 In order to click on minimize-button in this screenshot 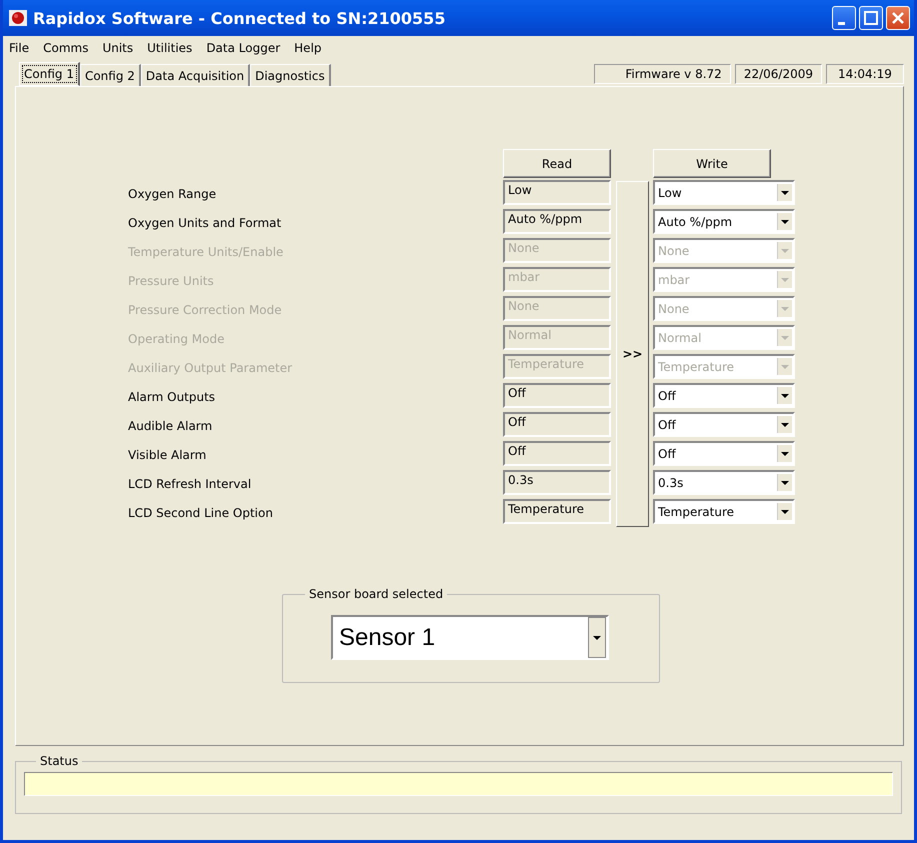, I will do `click(844, 18)`.